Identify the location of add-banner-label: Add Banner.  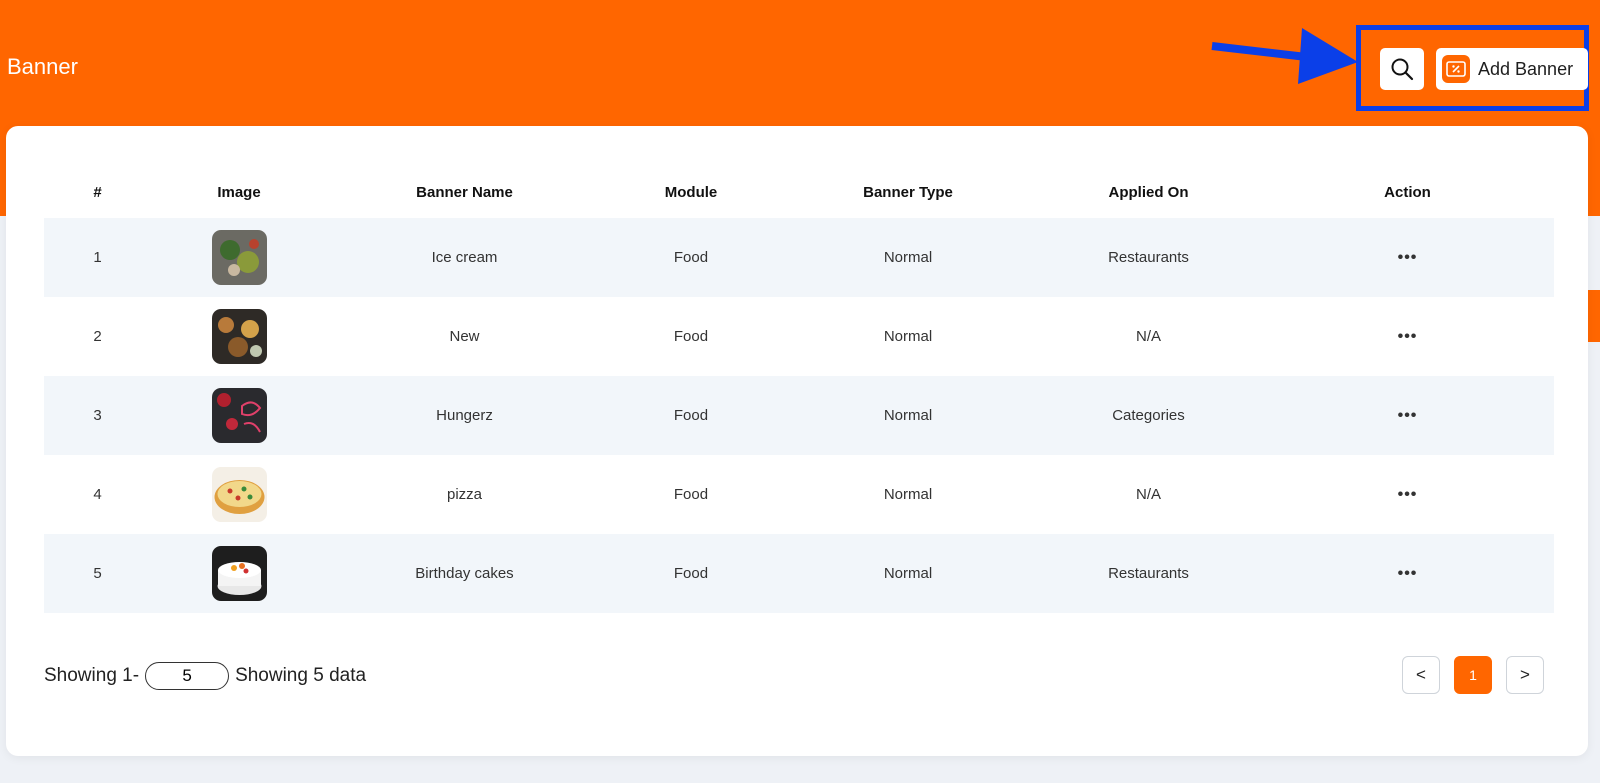
(1526, 68).